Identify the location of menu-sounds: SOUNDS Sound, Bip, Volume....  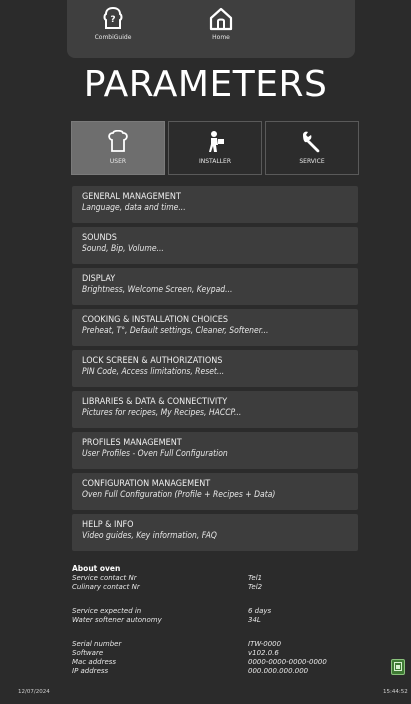
(215, 245).